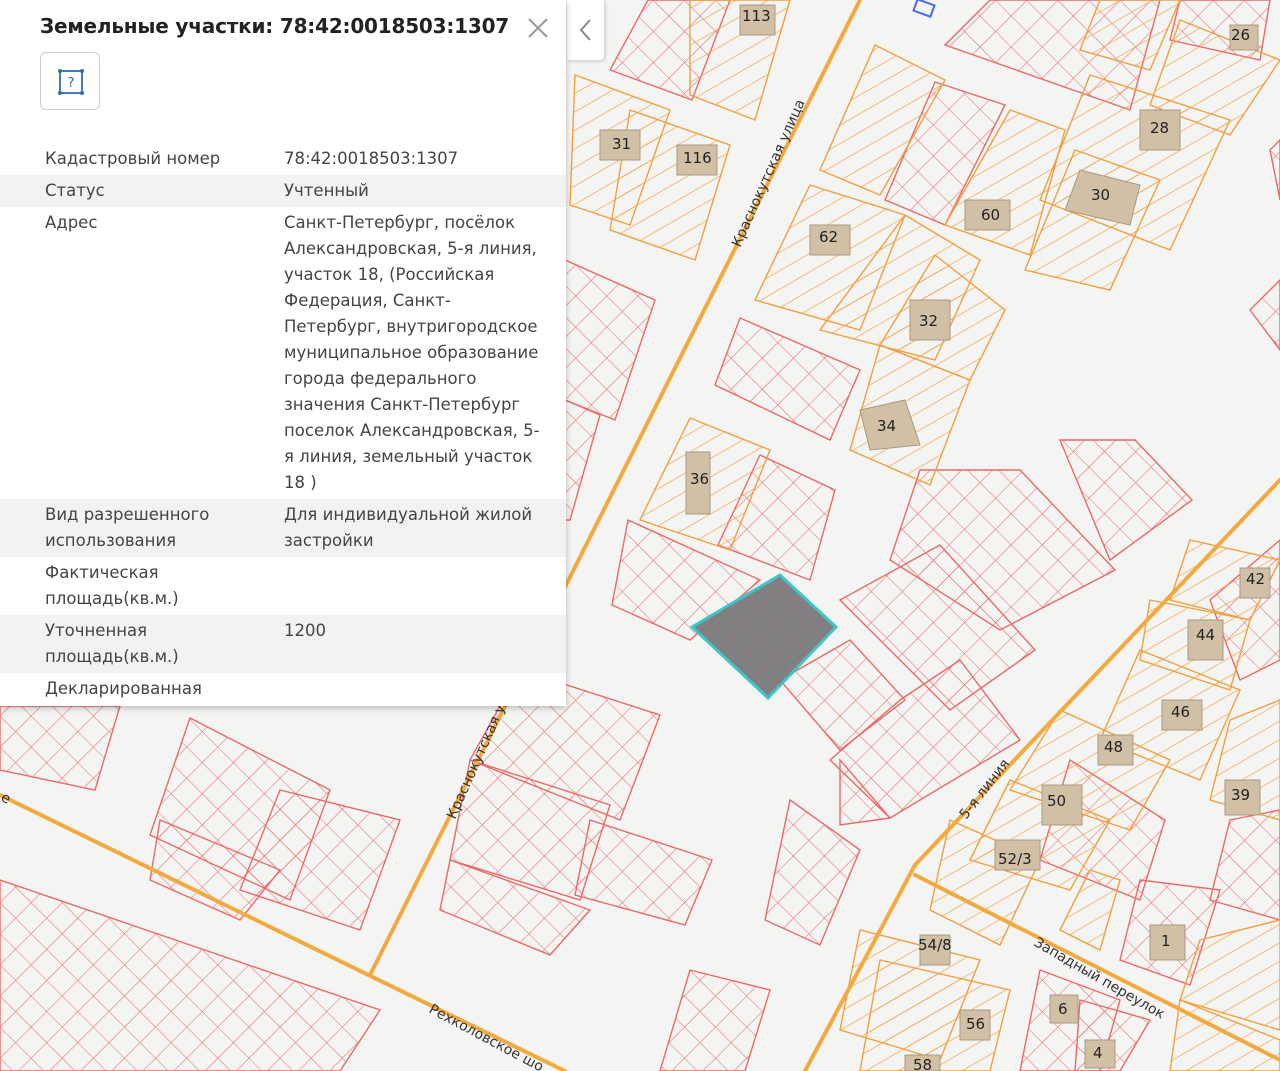  I want to click on close-icon, so click(538, 28).